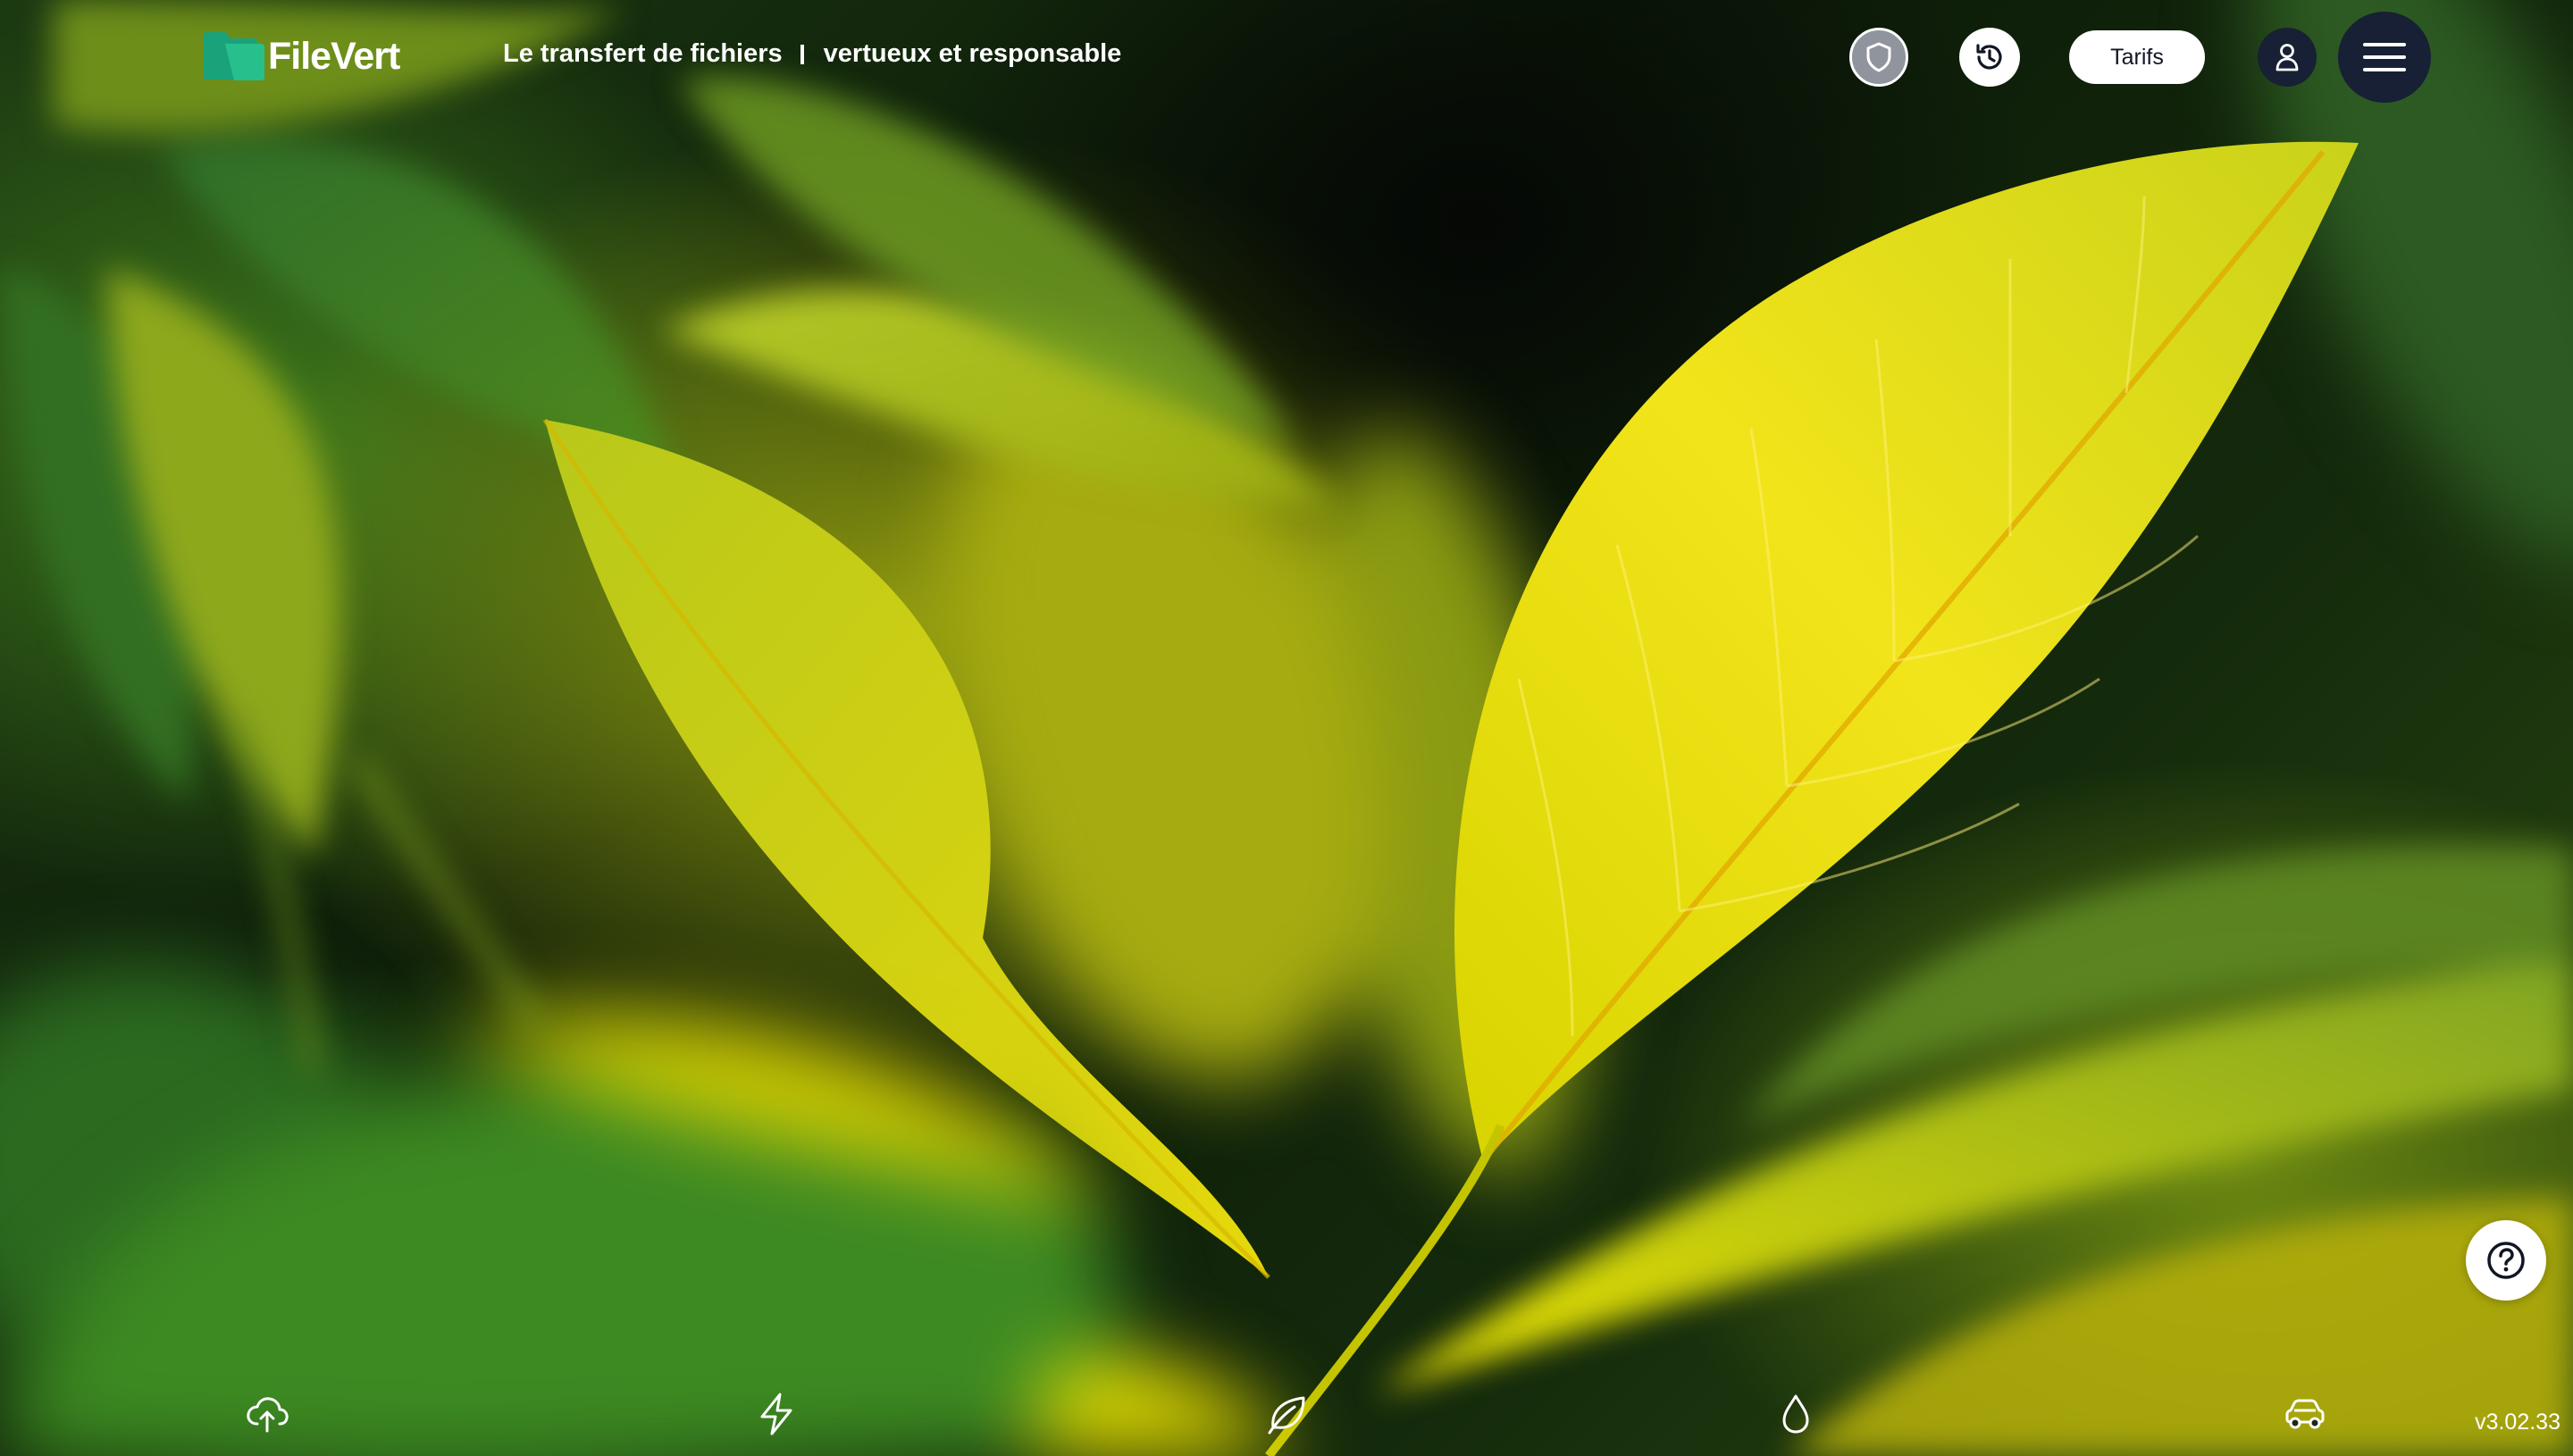  I want to click on car-icon, so click(2305, 1414).